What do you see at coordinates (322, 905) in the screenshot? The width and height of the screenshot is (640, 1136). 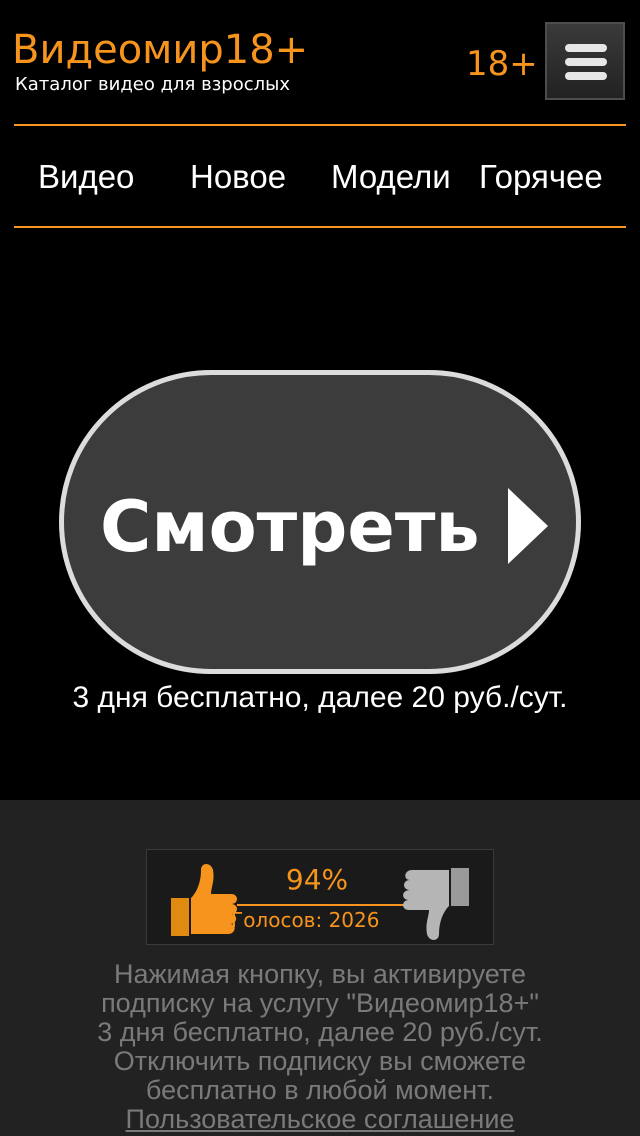 I see `rating-bar-fill` at bounding box center [322, 905].